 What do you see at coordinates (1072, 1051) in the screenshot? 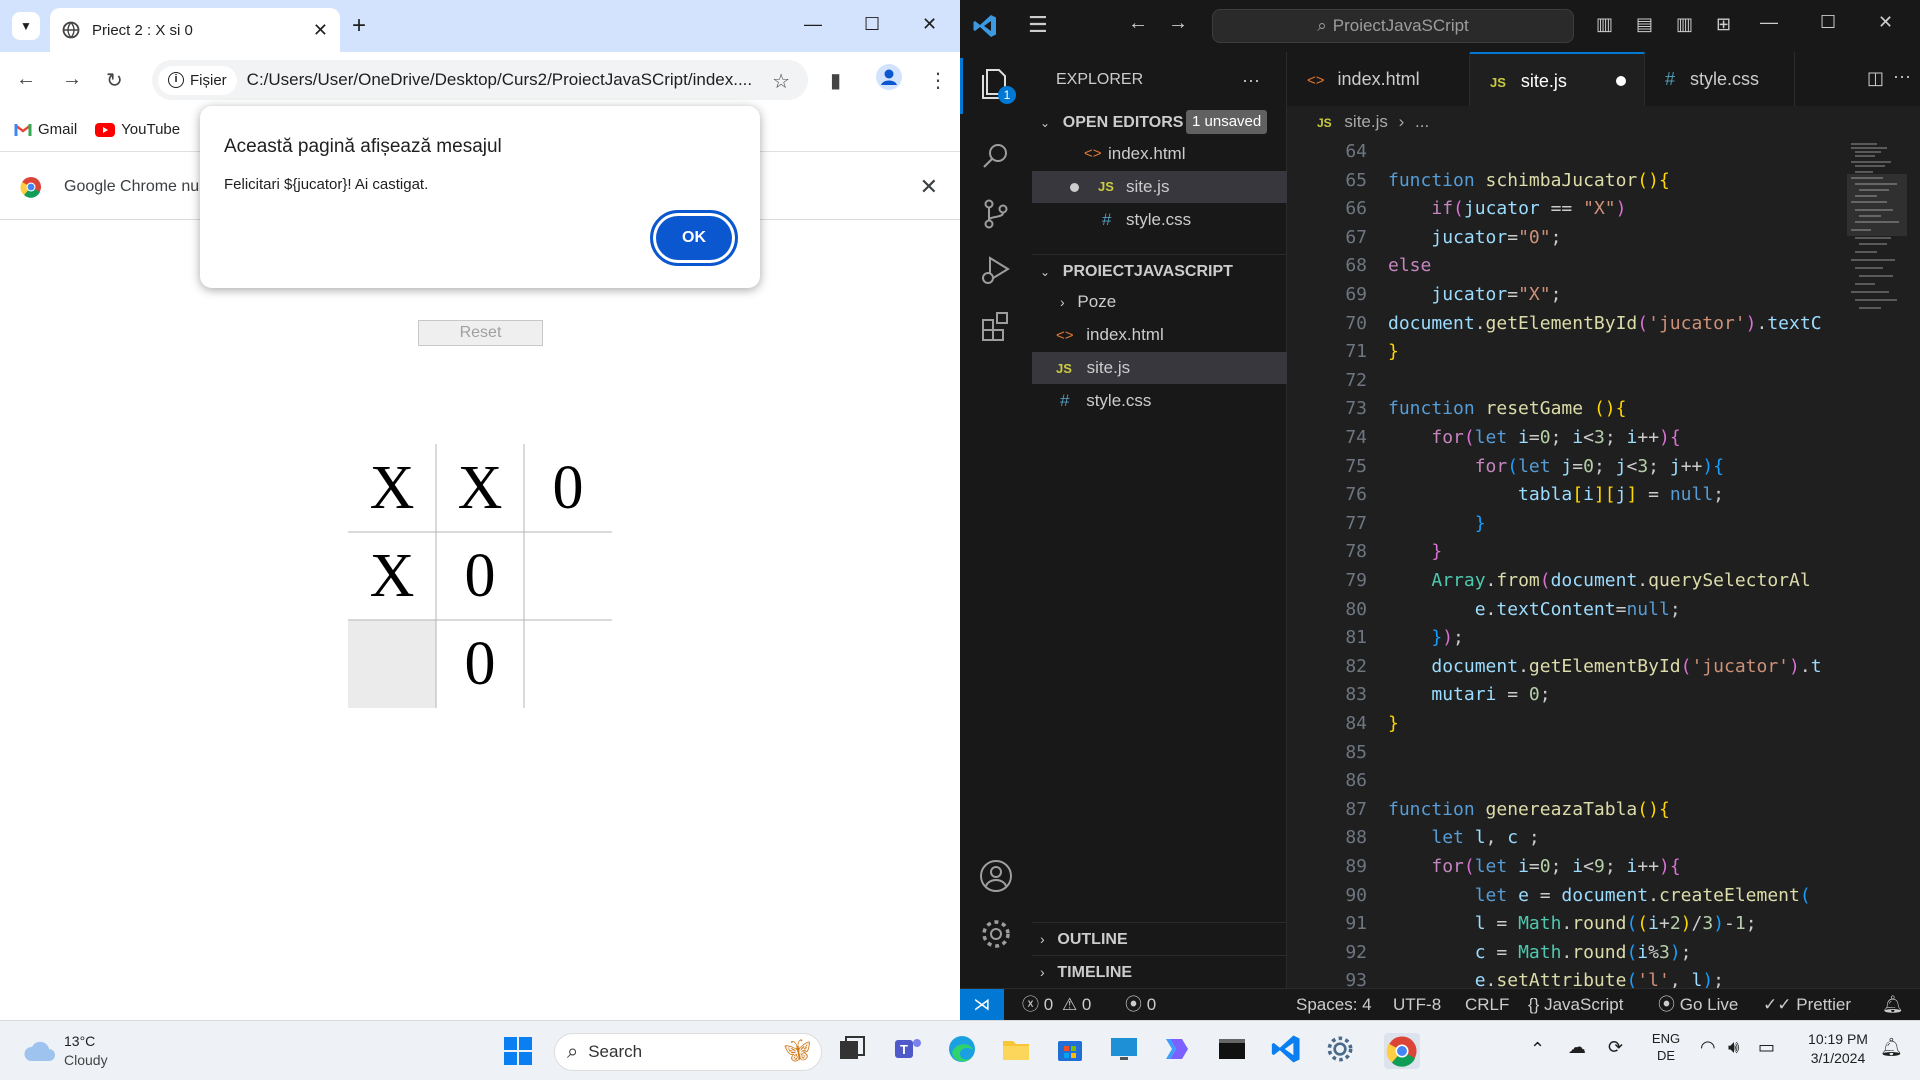
I see `microsoft-store-icon` at bounding box center [1072, 1051].